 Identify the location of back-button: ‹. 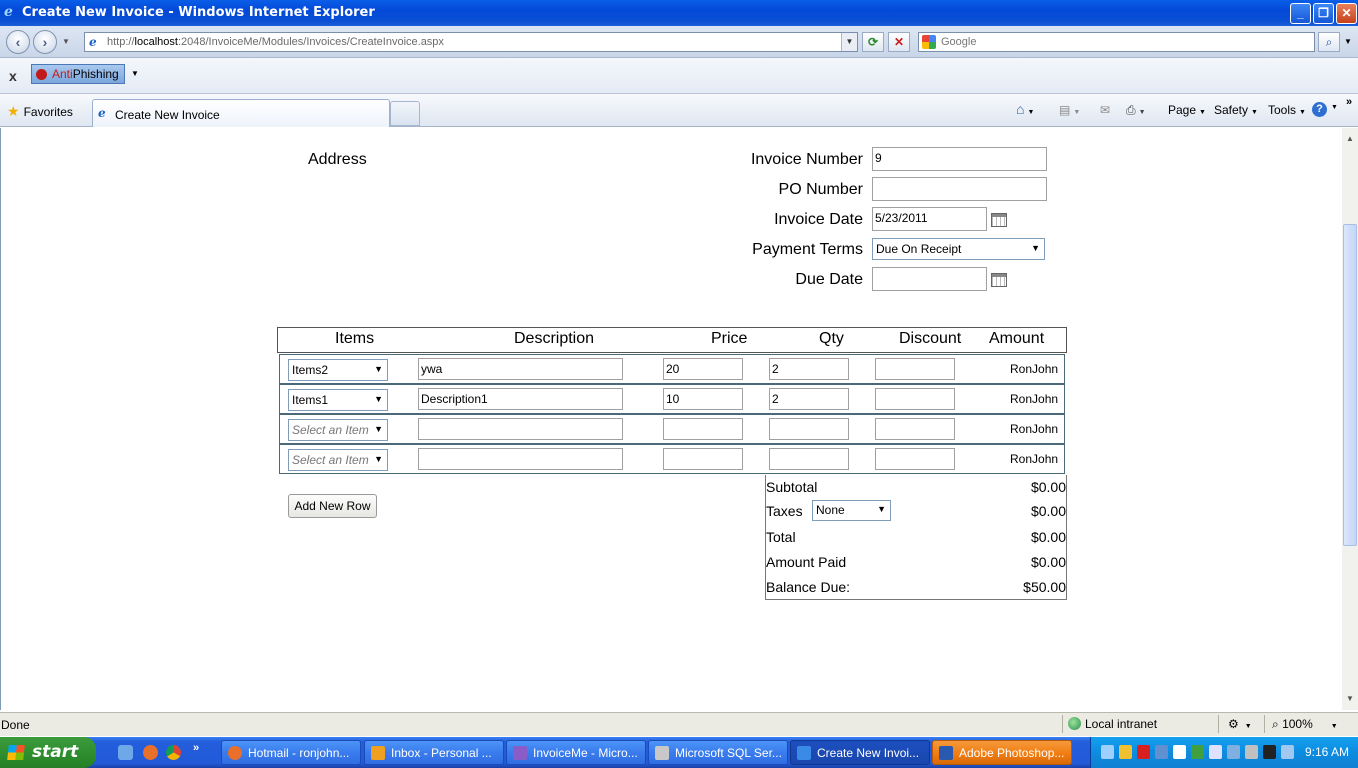
(18, 42).